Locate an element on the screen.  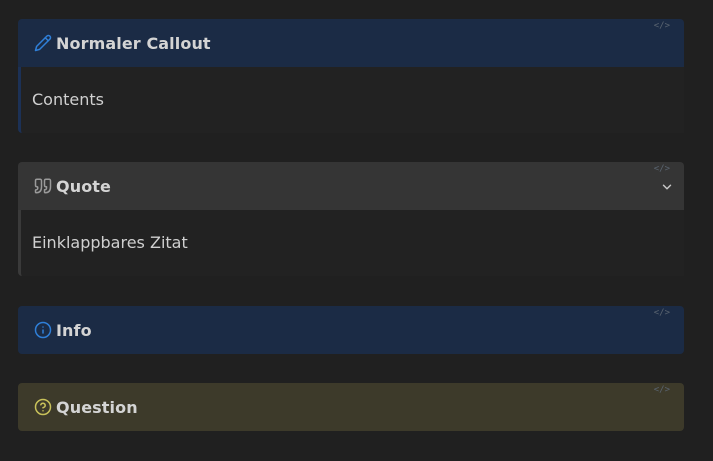
callout-question-title: Question is located at coordinates (97, 407).